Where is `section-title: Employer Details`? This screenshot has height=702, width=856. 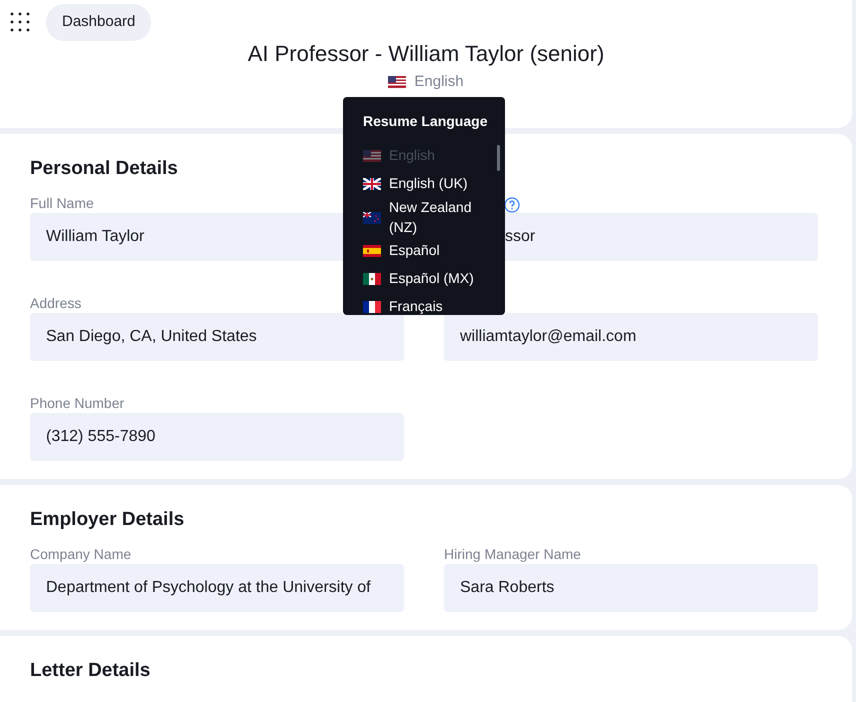 section-title: Employer Details is located at coordinates (107, 520).